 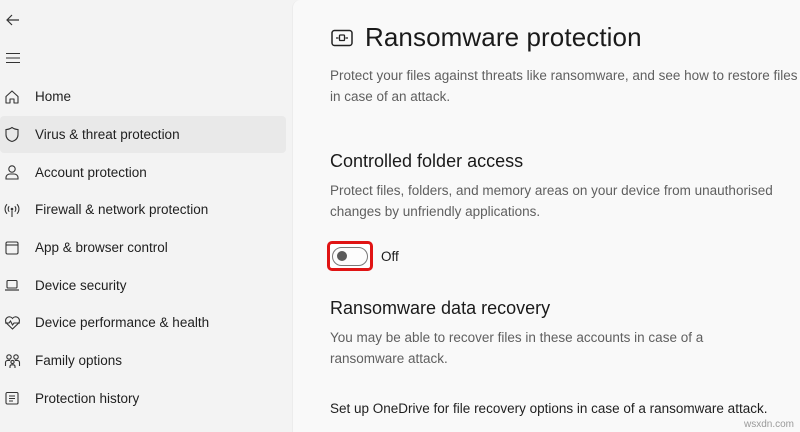 I want to click on sidebar-item-device-security: Device security, so click(x=146, y=285).